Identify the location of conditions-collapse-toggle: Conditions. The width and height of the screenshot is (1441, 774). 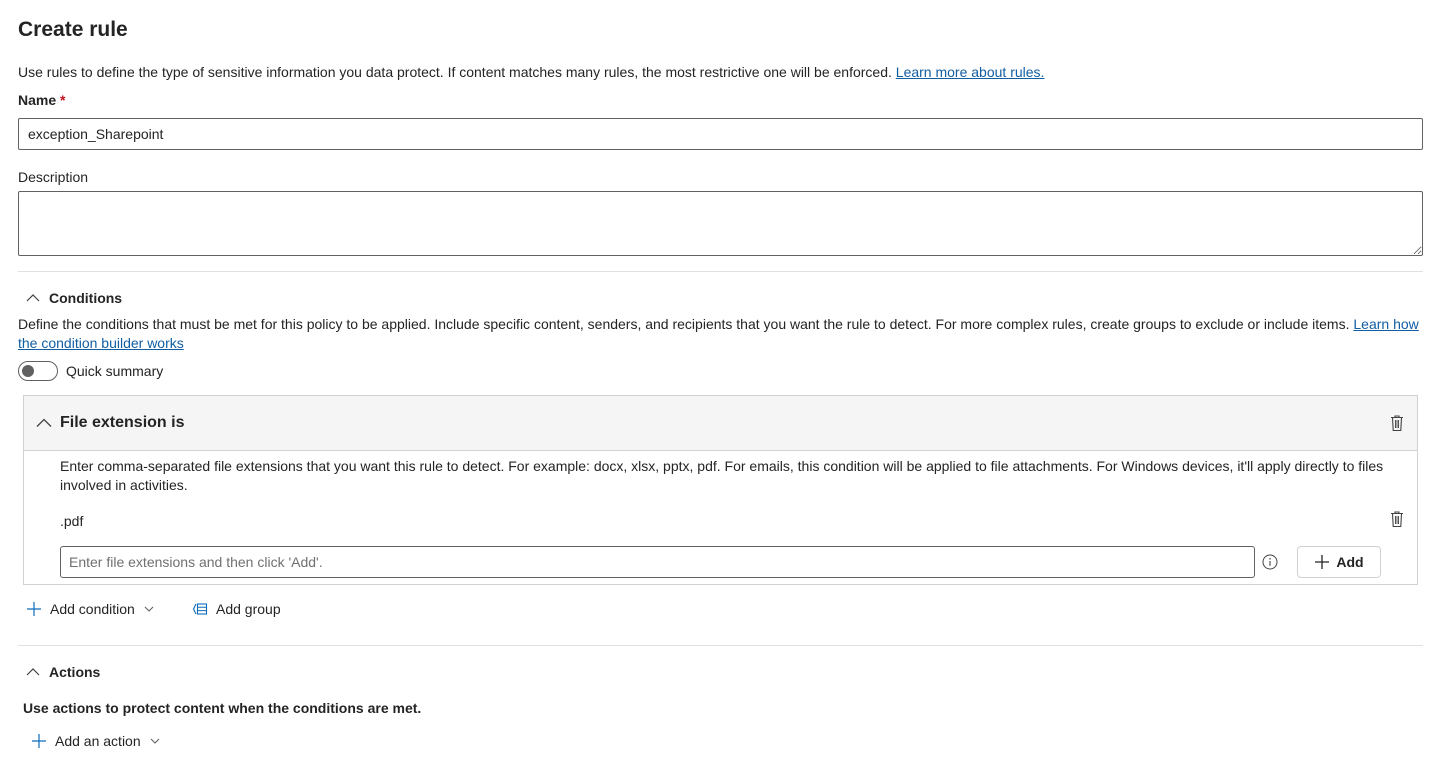
(73, 298).